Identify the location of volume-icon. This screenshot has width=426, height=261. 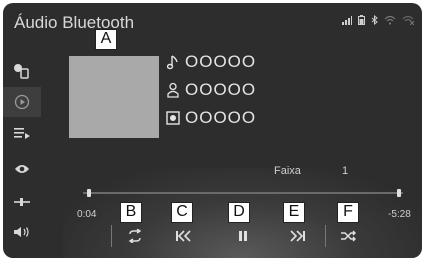
(21, 232).